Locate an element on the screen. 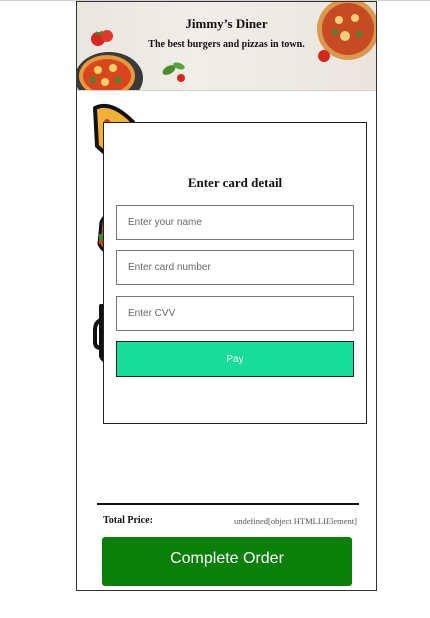 This screenshot has height=618, width=430. card-number-input is located at coordinates (235, 267).